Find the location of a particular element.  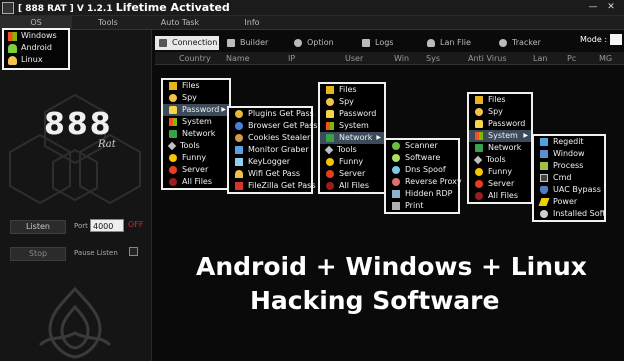

tab-lan-flie: Lan Flie is located at coordinates (449, 43).